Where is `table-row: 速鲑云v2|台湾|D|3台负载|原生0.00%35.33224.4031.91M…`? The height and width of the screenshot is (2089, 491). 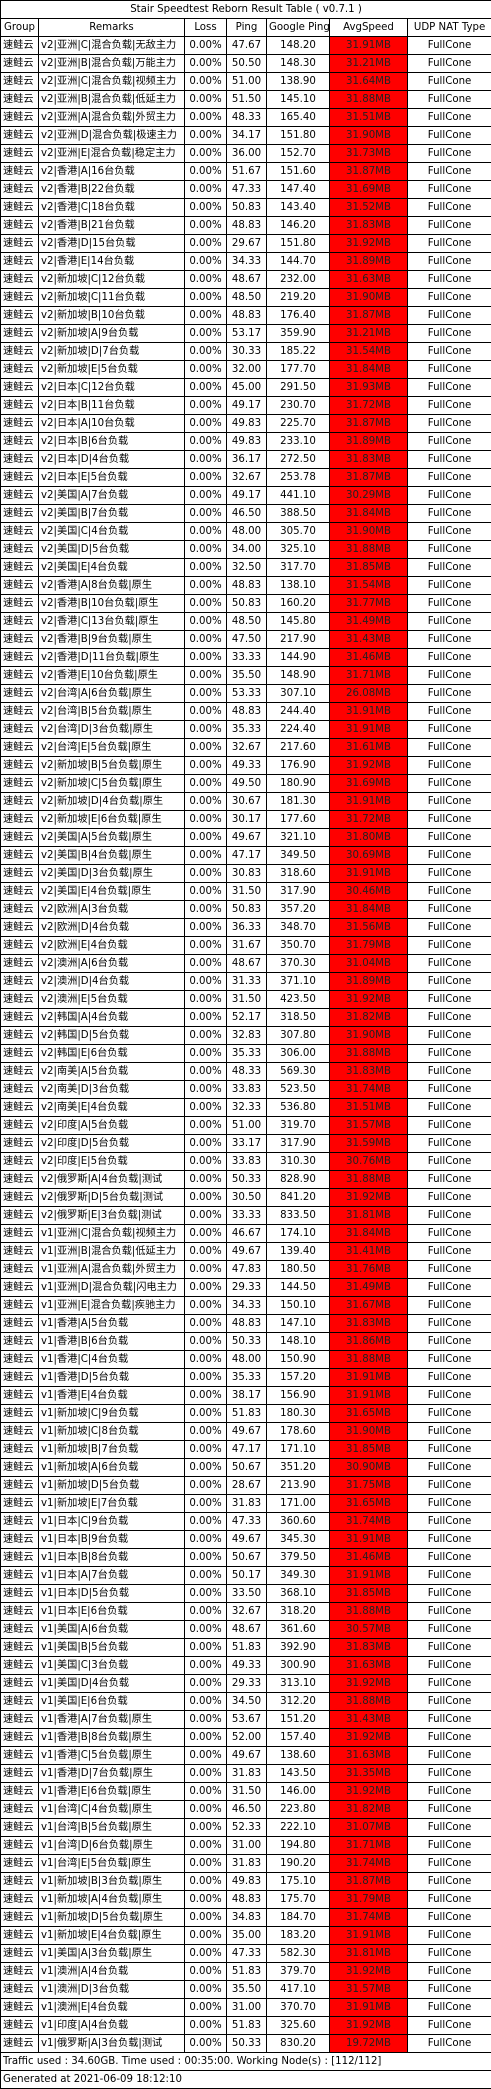 table-row: 速鲑云v2|台湾|D|3台负载|原生0.00%35.33224.4031.91M… is located at coordinates (246, 730).